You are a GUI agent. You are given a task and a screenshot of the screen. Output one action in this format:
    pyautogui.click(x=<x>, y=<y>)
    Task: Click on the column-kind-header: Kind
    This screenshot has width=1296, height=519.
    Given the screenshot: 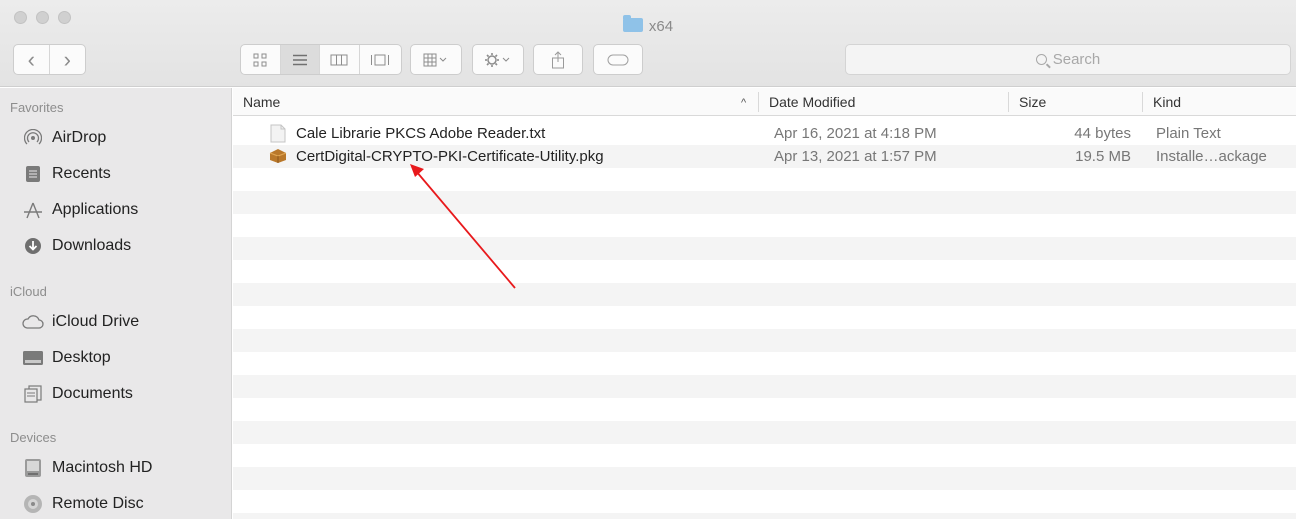 What is the action you would take?
    pyautogui.click(x=1219, y=102)
    